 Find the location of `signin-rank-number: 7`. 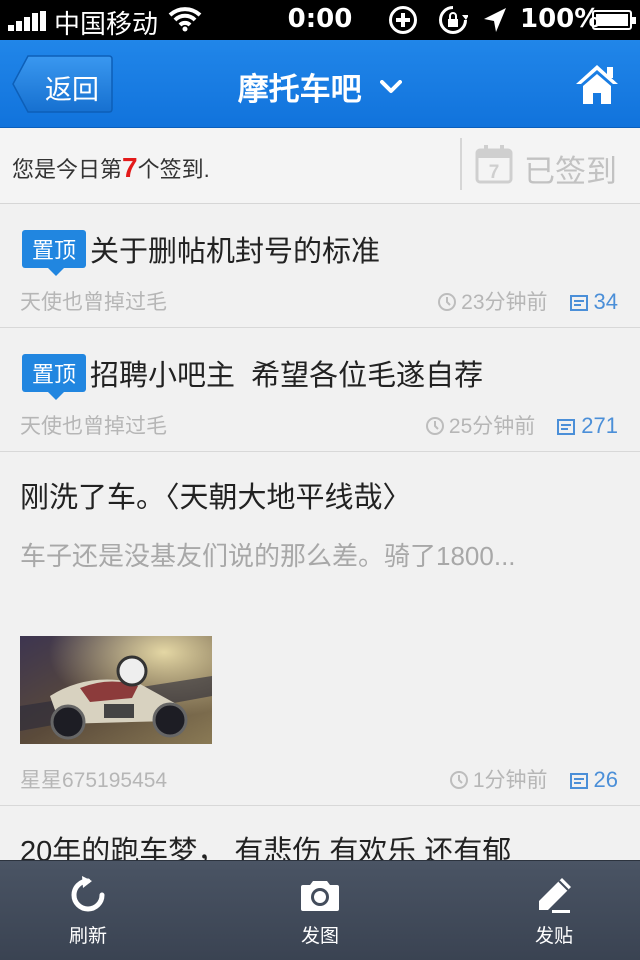

signin-rank-number: 7 is located at coordinates (130, 167).